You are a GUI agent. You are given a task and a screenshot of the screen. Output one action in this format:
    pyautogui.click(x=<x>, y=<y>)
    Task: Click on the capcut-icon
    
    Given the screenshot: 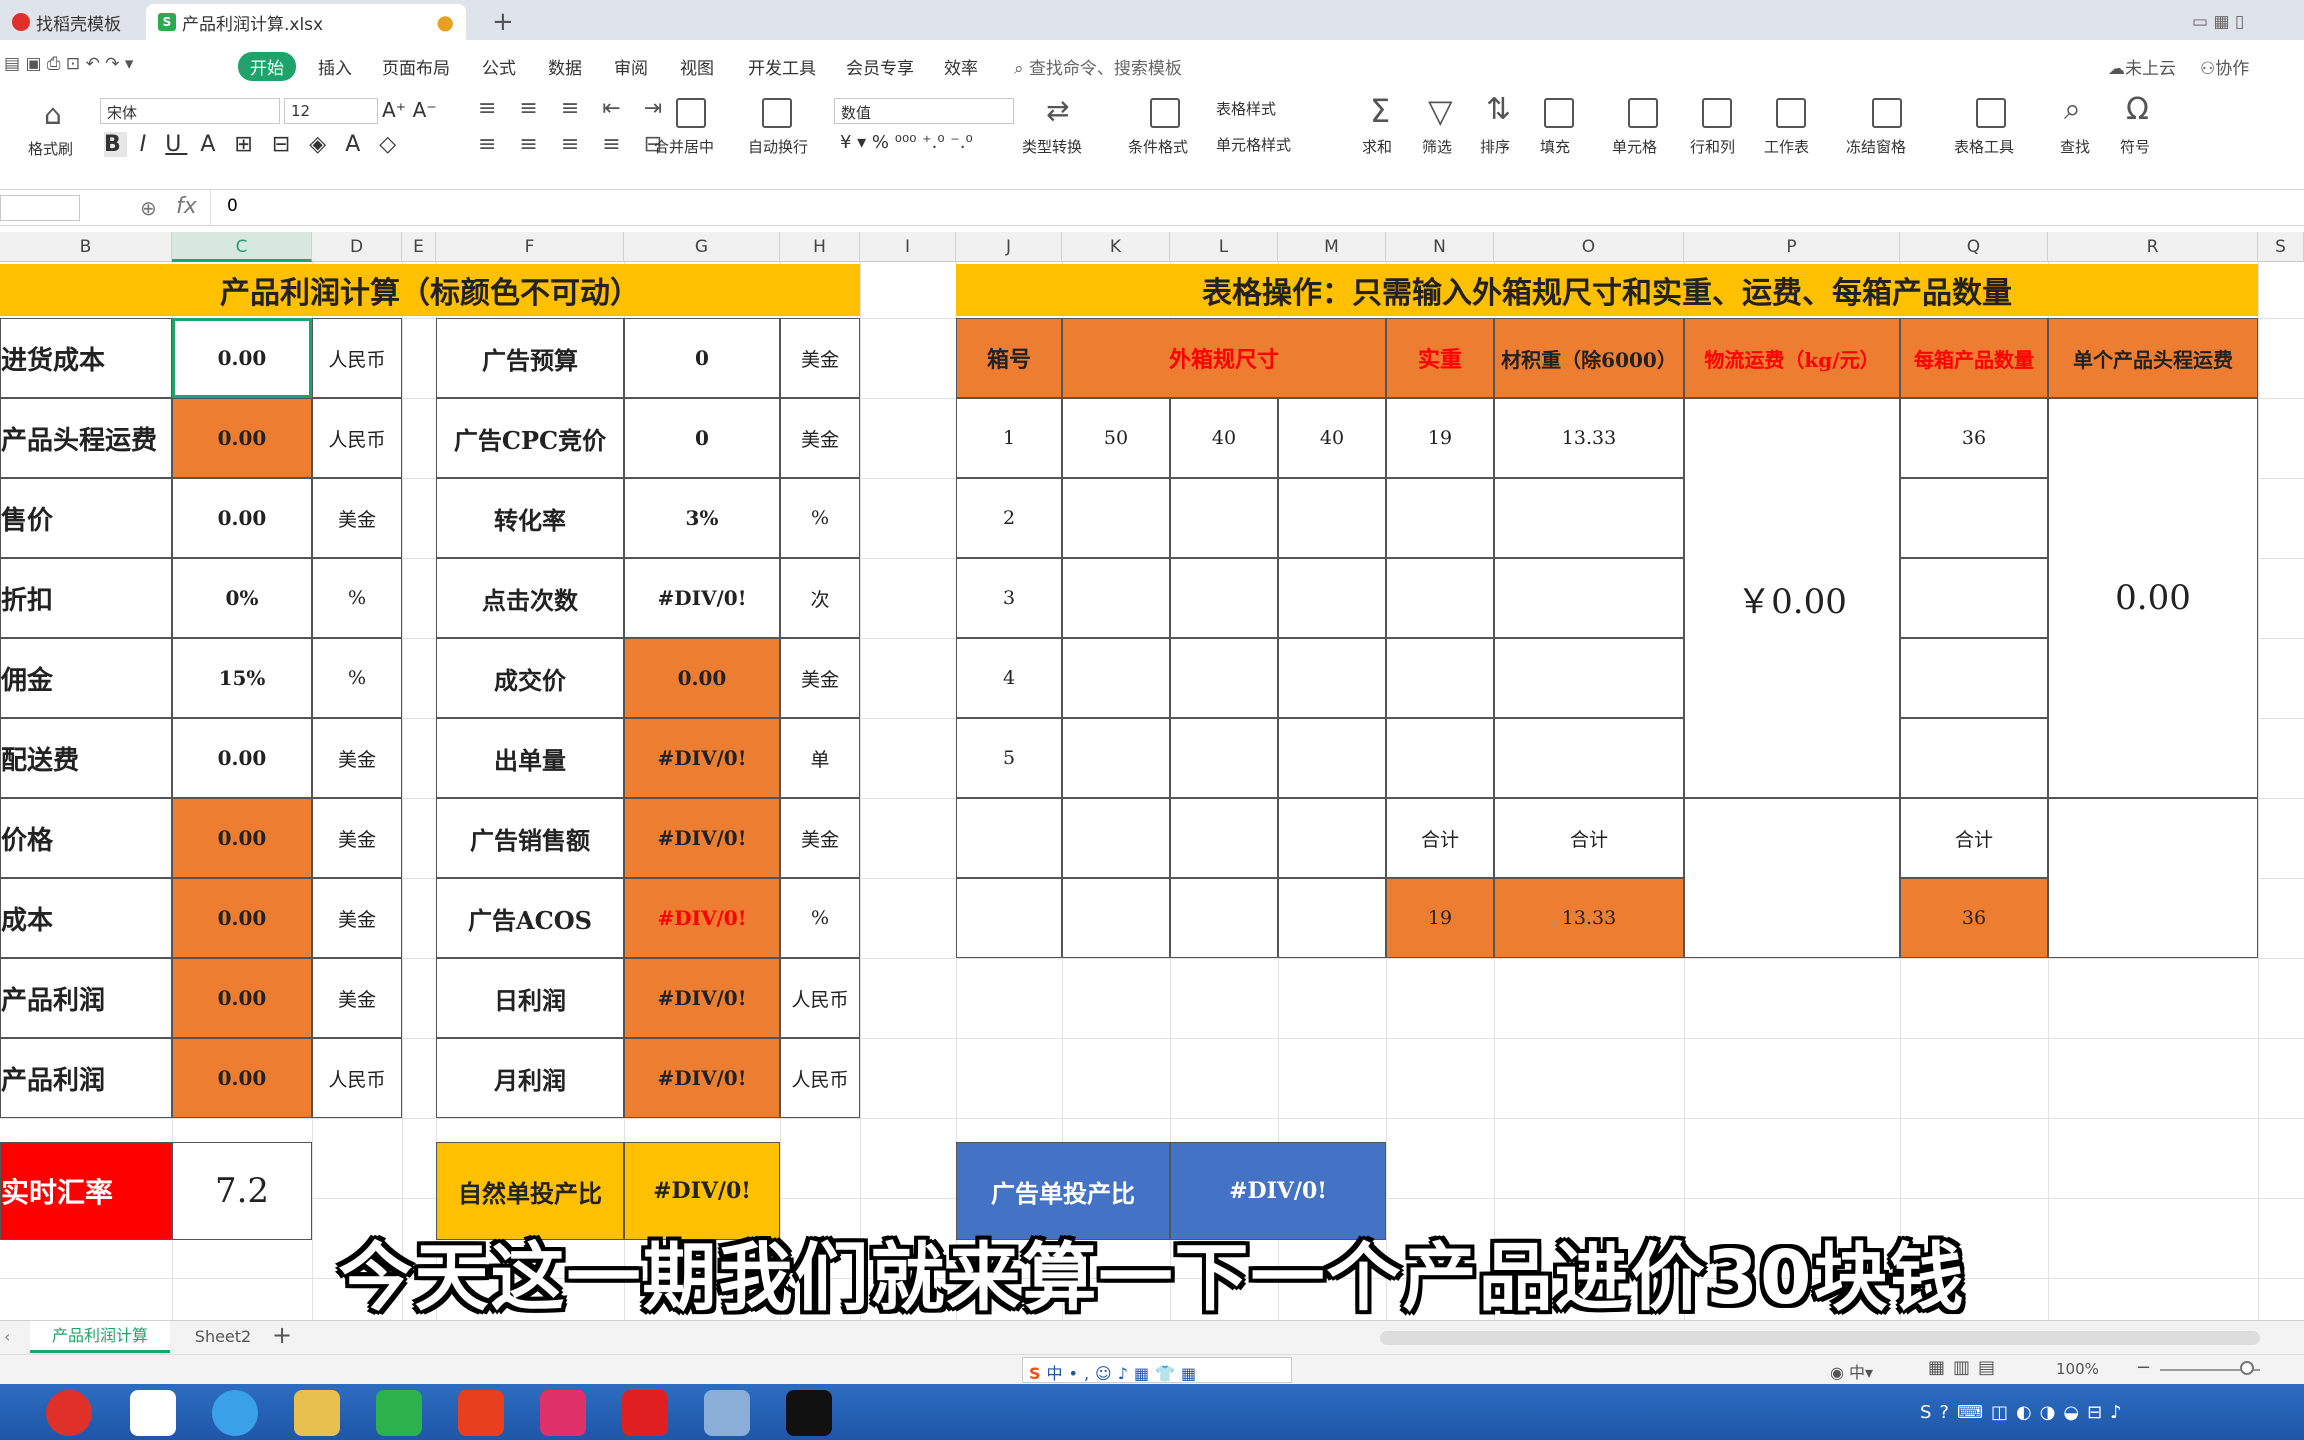 What is the action you would take?
    pyautogui.click(x=809, y=1413)
    